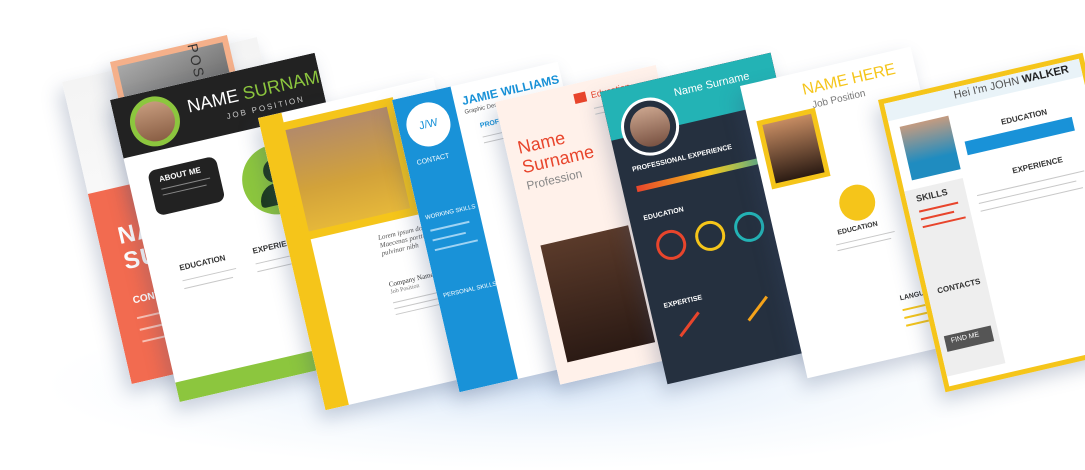  I want to click on expertise-heading: EXPERTISE, so click(683, 302).